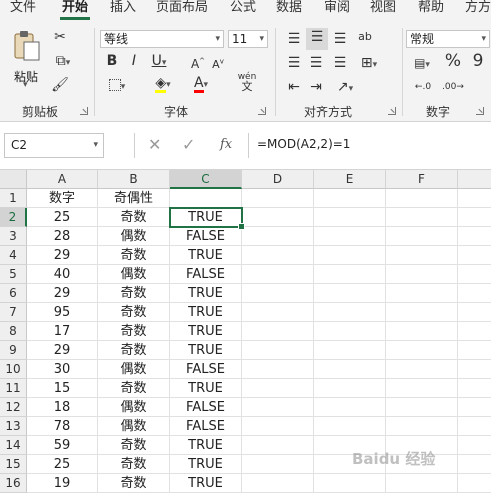 The image size is (491, 498). Describe the element at coordinates (422, 64) in the screenshot. I see `accounting-format-button: ▤▾` at that location.